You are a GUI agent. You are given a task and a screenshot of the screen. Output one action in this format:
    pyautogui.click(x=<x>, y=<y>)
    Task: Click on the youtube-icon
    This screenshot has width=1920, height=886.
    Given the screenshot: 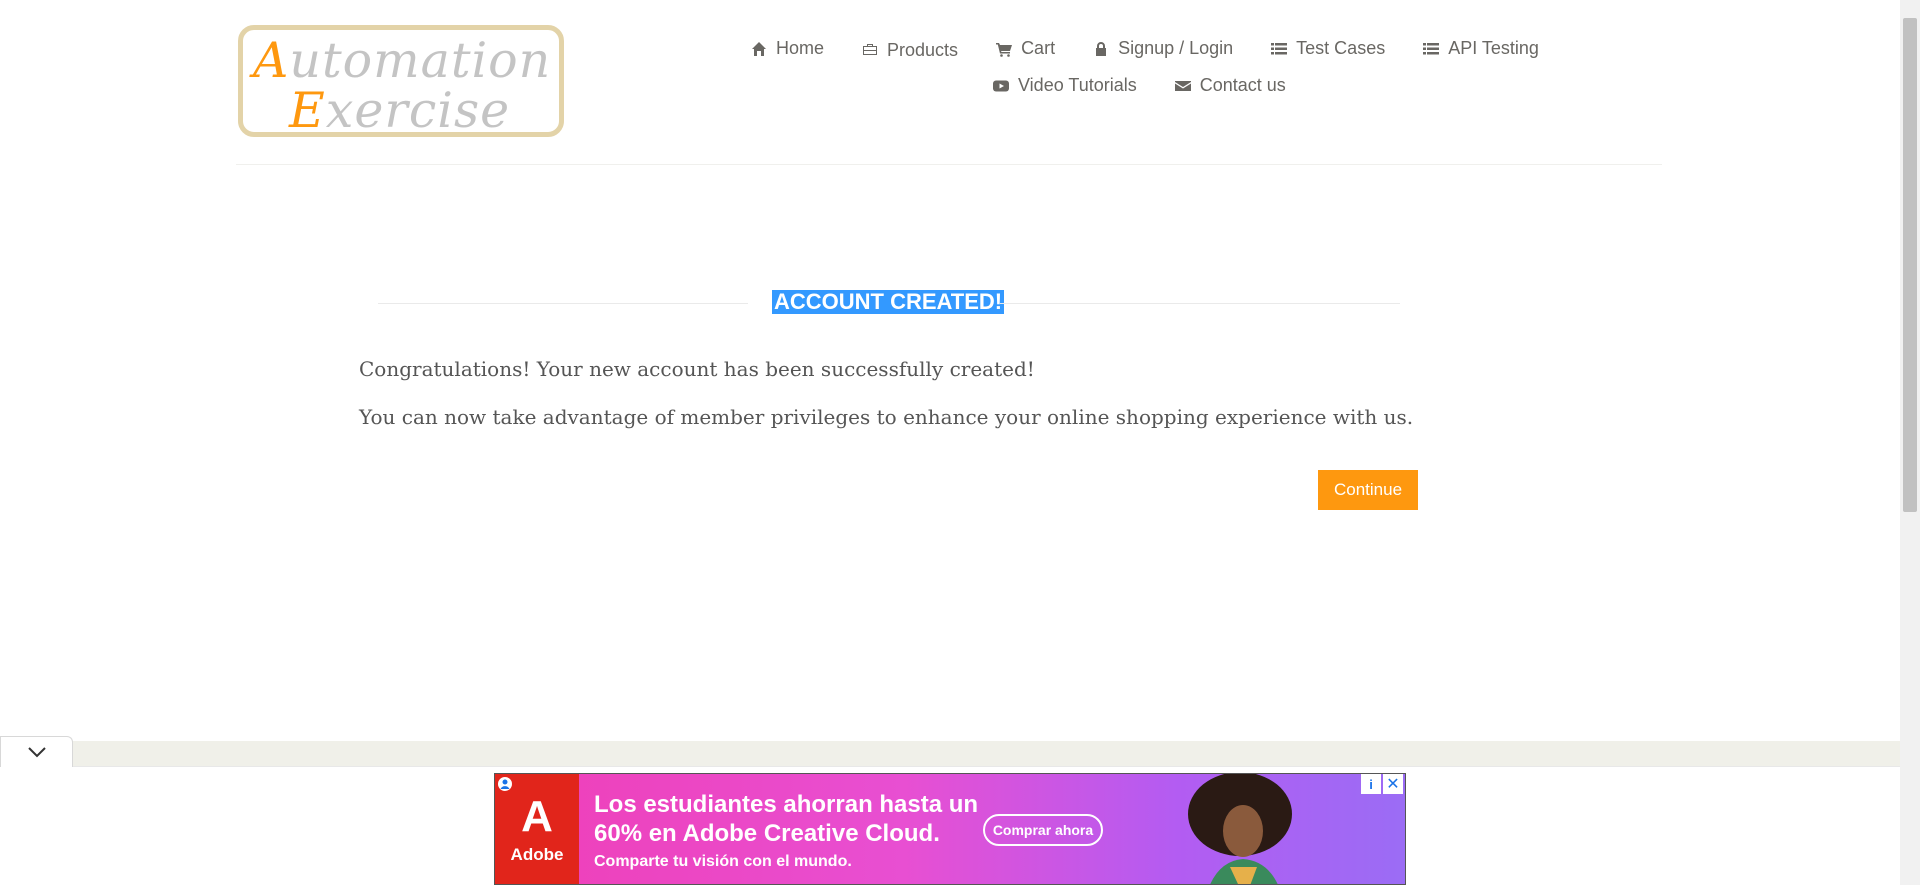 What is the action you would take?
    pyautogui.click(x=1001, y=86)
    